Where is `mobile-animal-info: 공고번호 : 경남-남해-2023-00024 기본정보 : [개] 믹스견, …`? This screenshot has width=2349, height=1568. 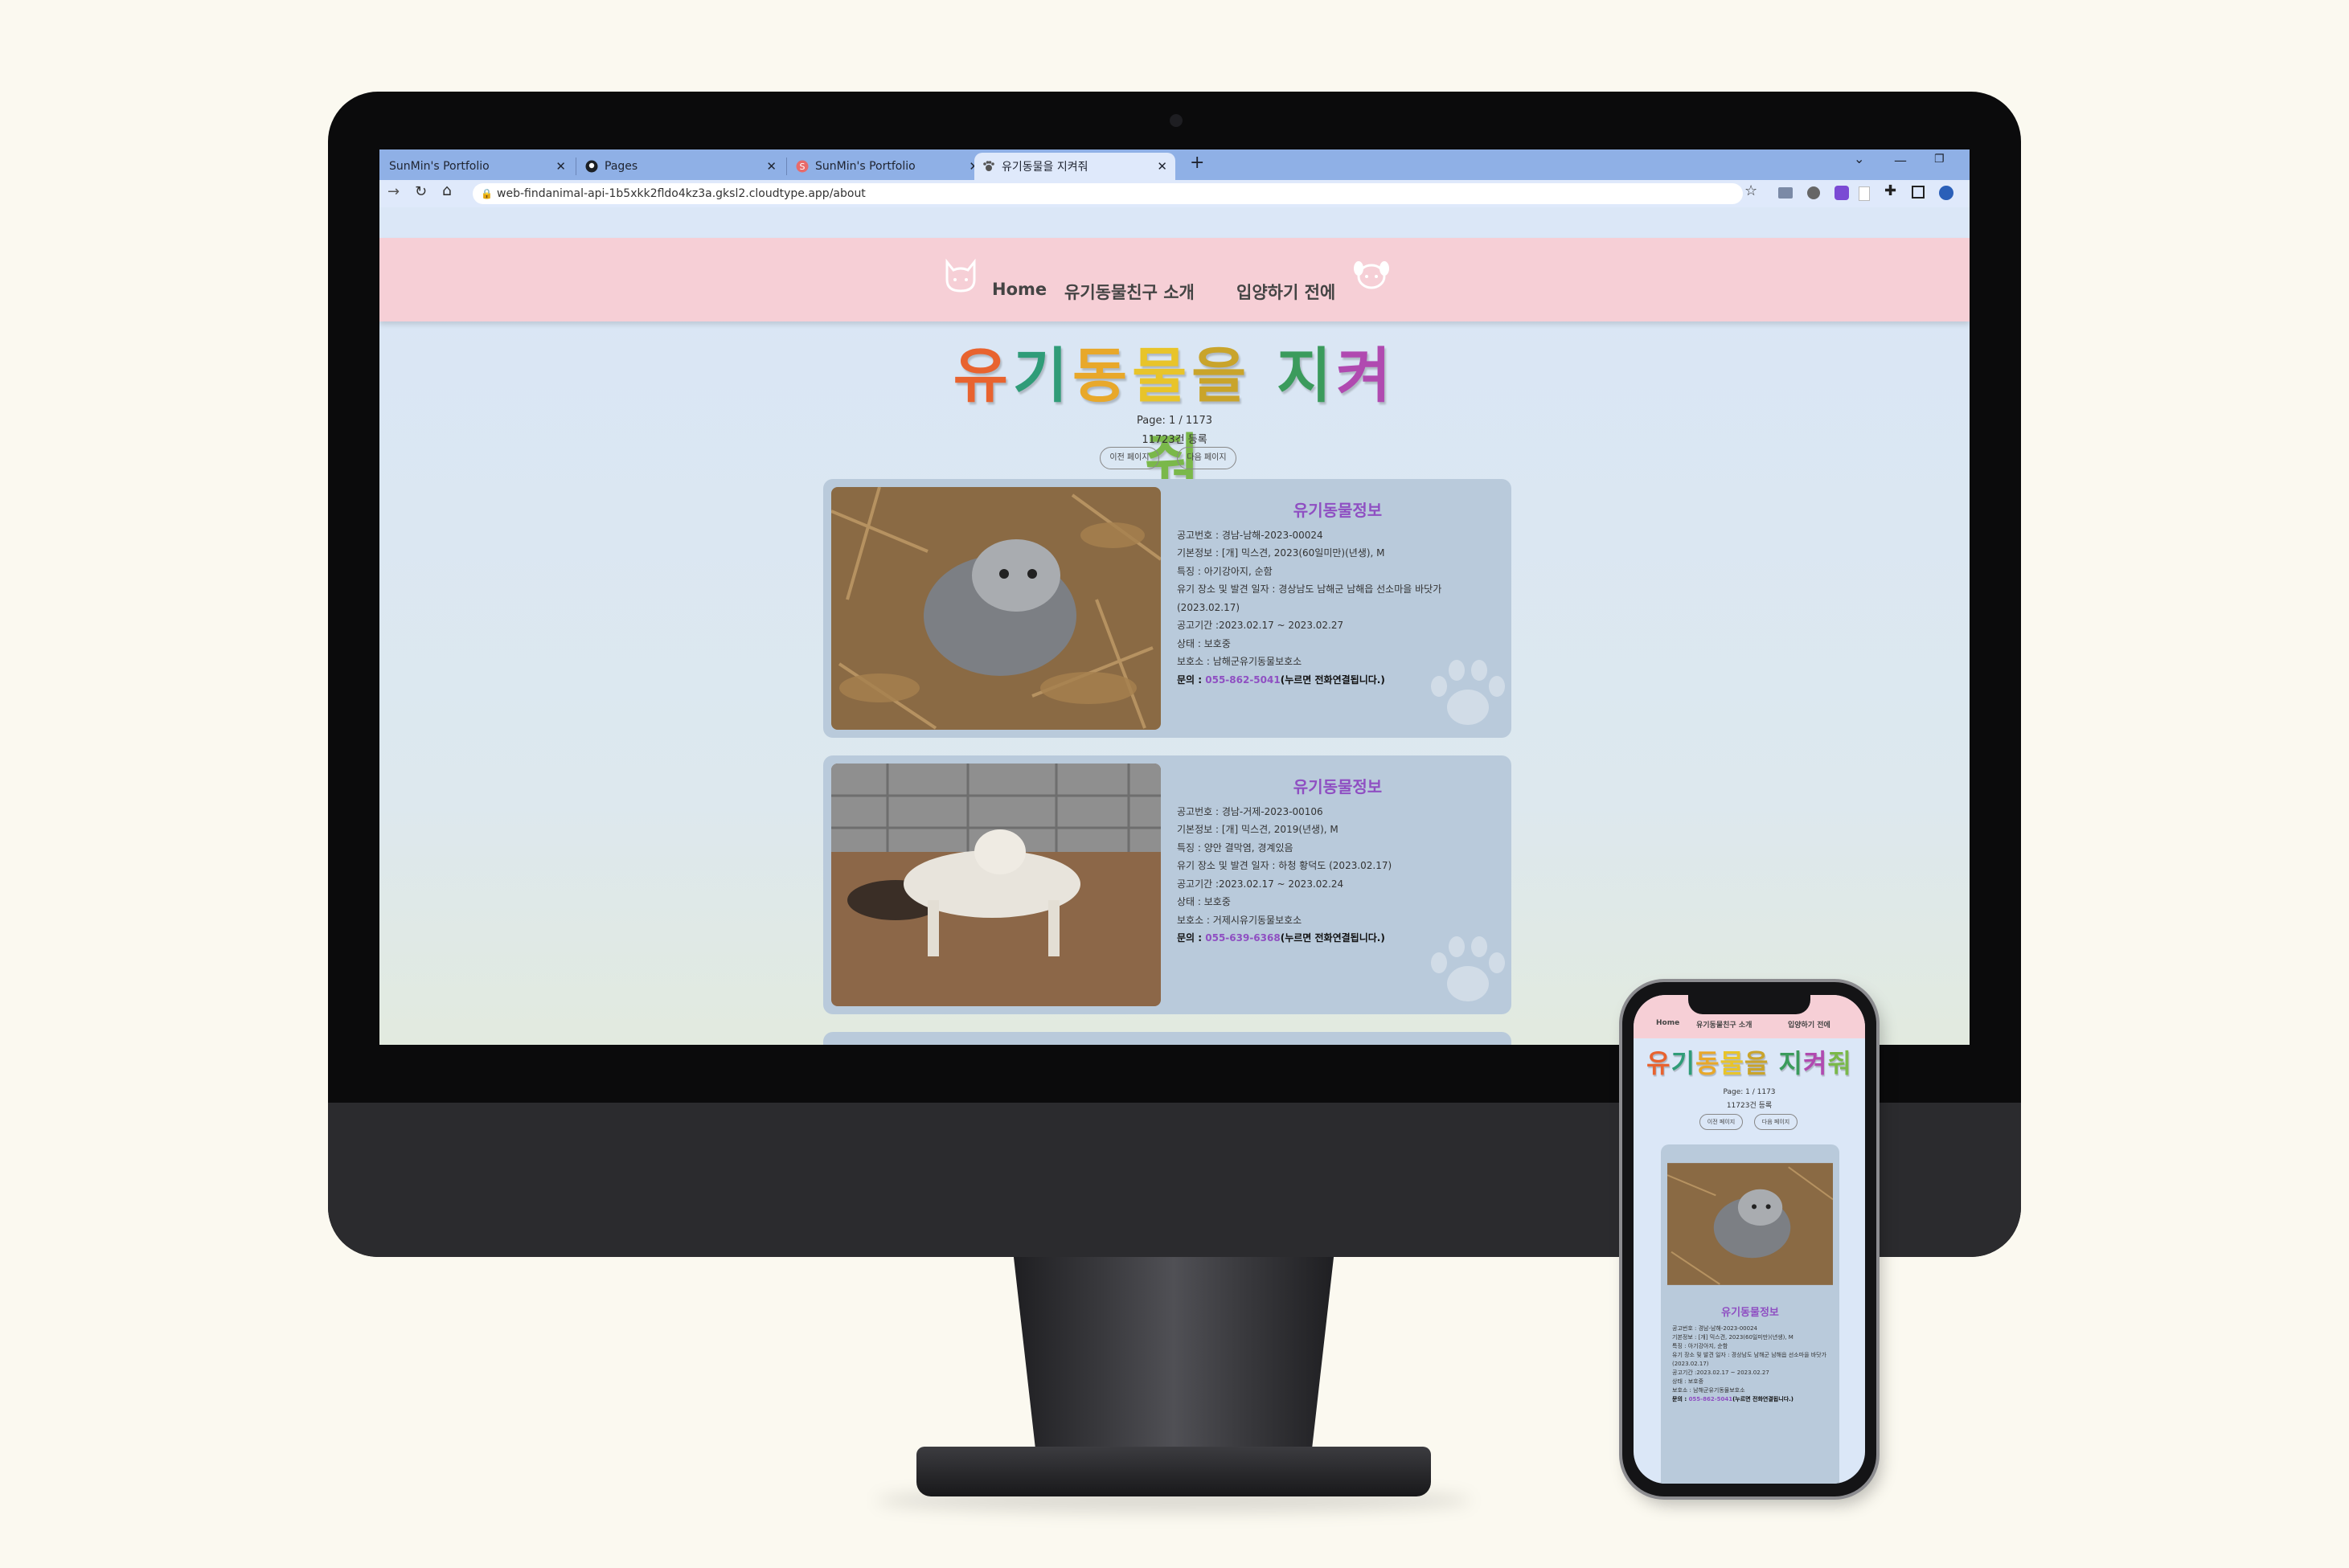 mobile-animal-info: 공고번호 : 경남-남해-2023-00024 기본정보 : [개] 믹스견, … is located at coordinates (1751, 1364).